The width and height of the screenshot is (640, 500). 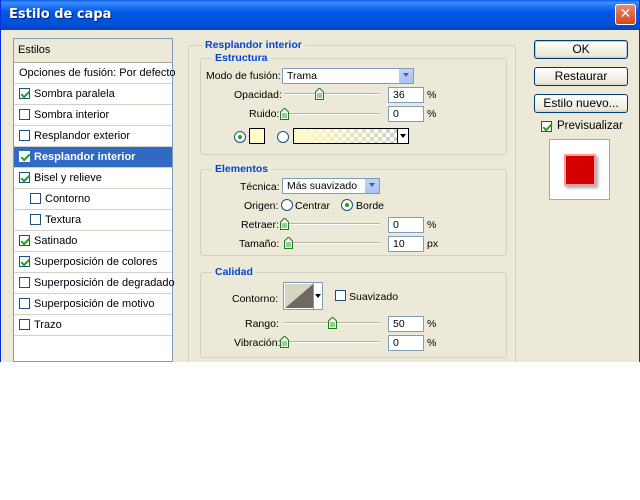 I want to click on style-list-label: Contorno, so click(x=68, y=199).